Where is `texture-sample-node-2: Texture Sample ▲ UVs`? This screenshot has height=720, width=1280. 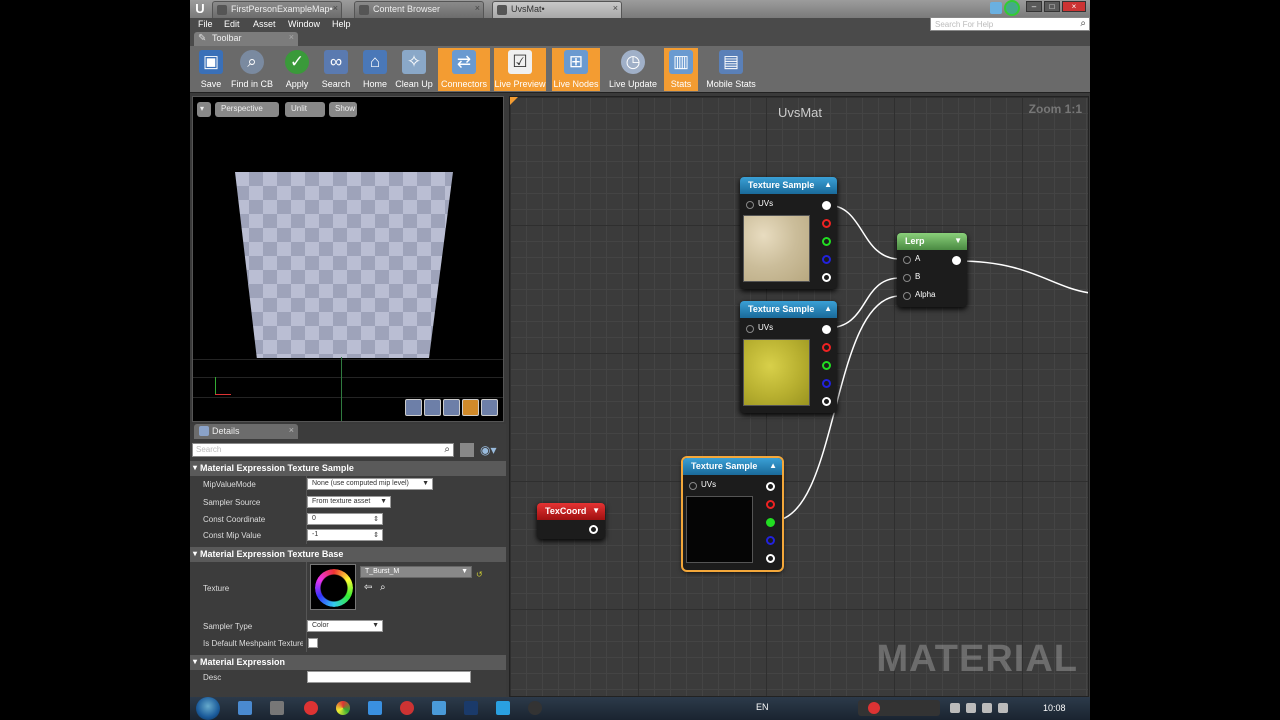 texture-sample-node-2: Texture Sample ▲ UVs is located at coordinates (788, 357).